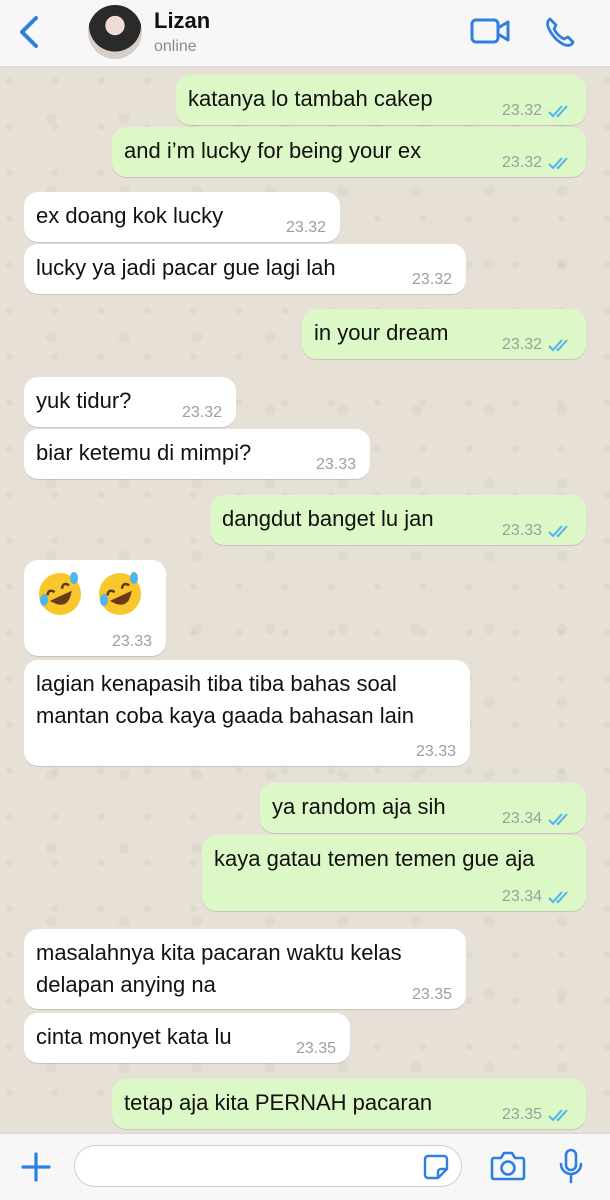 Image resolution: width=610 pixels, height=1200 pixels. I want to click on message-text: cinta monyet kata lu, so click(134, 1036).